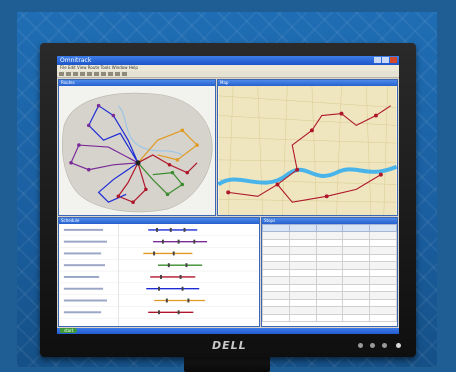 The height and width of the screenshot is (372, 456). I want to click on maximize-button, so click(385, 60).